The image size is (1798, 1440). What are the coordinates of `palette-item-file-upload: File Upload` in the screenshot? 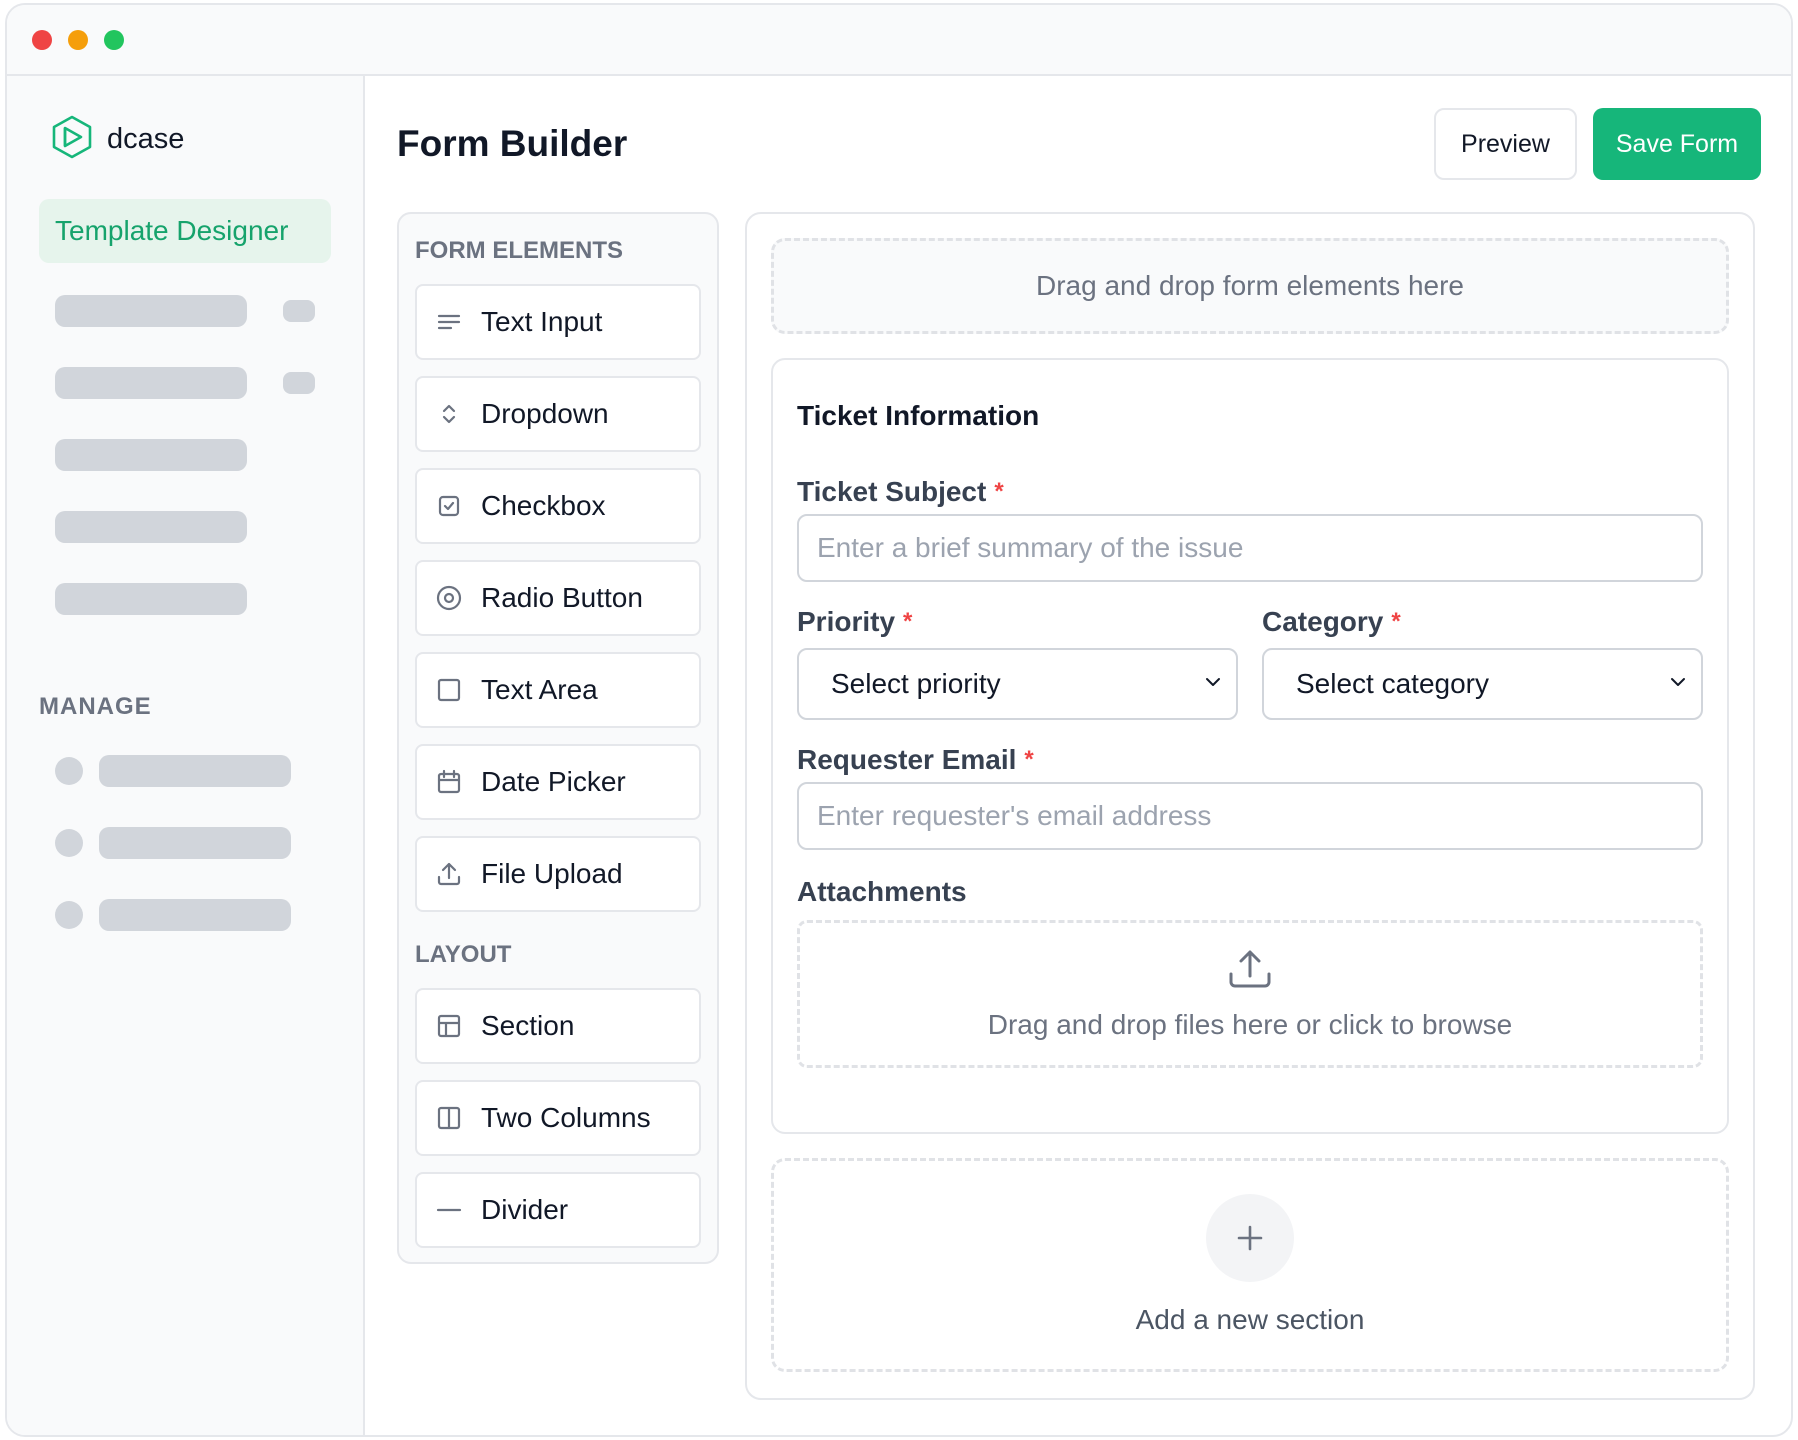 It's located at (558, 874).